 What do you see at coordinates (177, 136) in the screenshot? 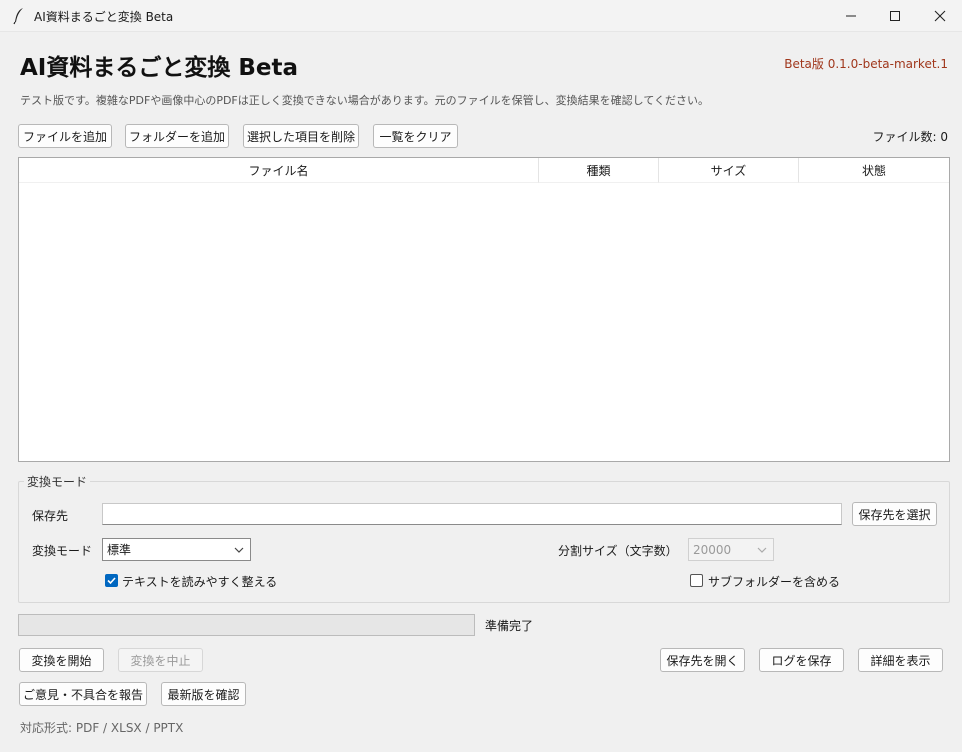
I see `add-folder-button: フォルダーを追加` at bounding box center [177, 136].